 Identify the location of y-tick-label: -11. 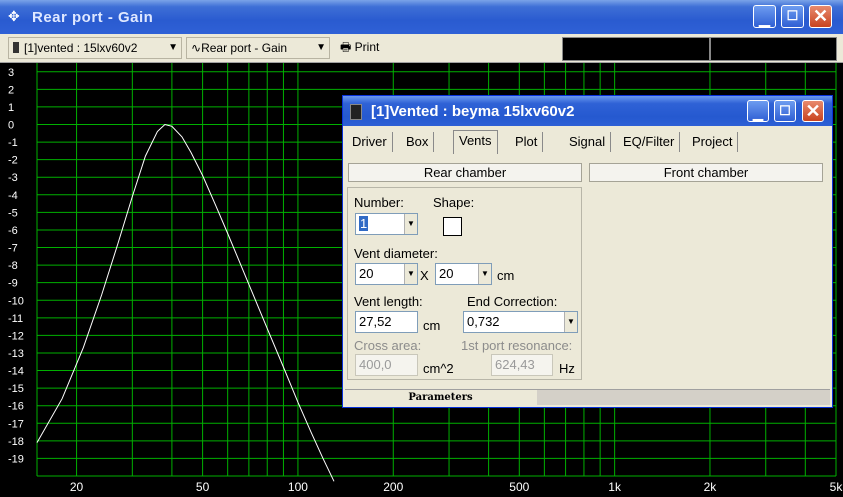
(15, 319).